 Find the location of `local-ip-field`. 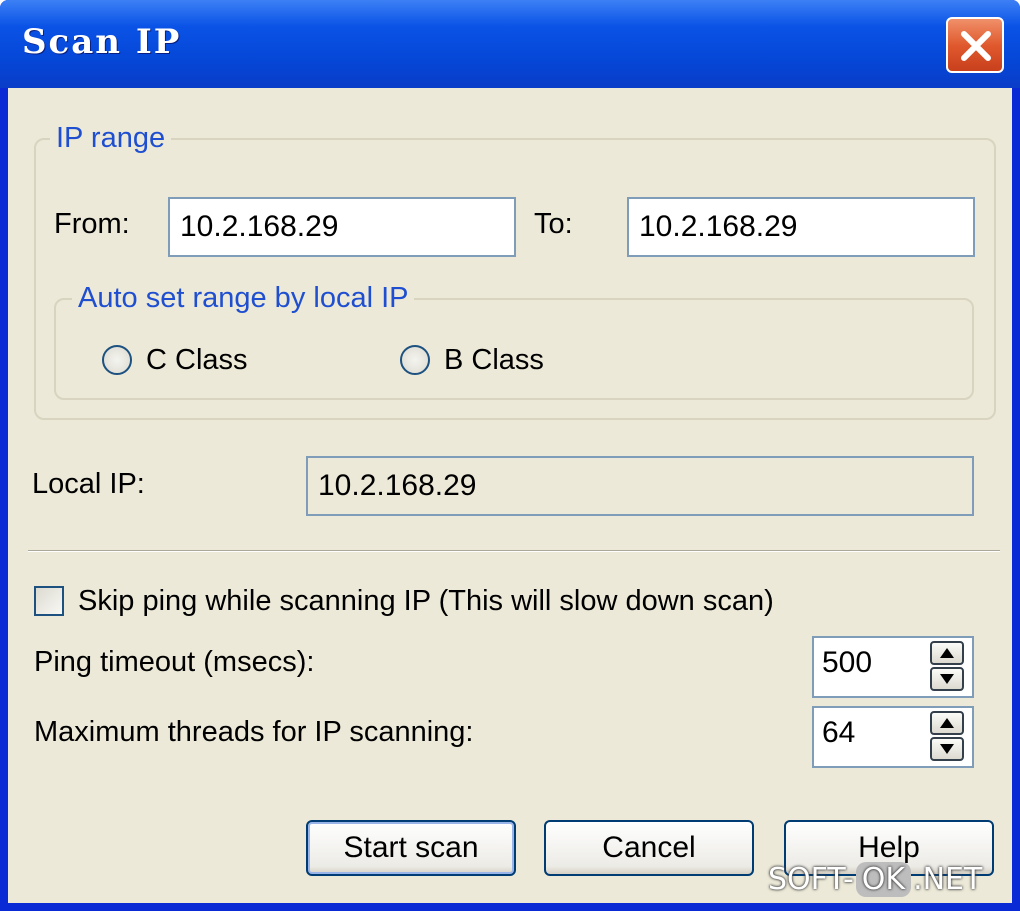

local-ip-field is located at coordinates (640, 486).